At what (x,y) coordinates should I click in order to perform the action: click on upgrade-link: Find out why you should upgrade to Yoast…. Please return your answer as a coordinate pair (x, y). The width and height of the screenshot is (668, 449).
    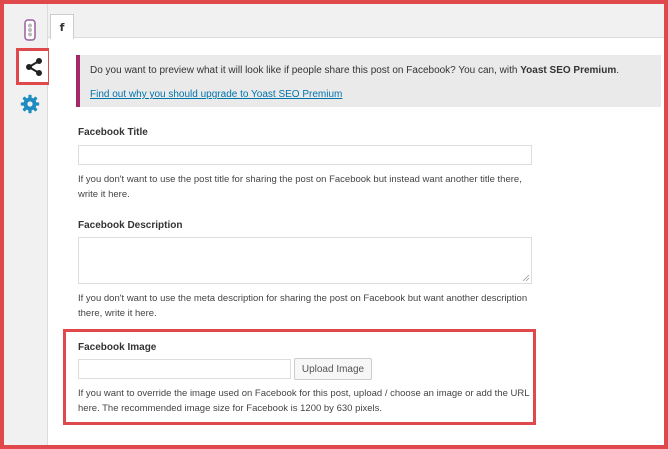
    Looking at the image, I should click on (216, 94).